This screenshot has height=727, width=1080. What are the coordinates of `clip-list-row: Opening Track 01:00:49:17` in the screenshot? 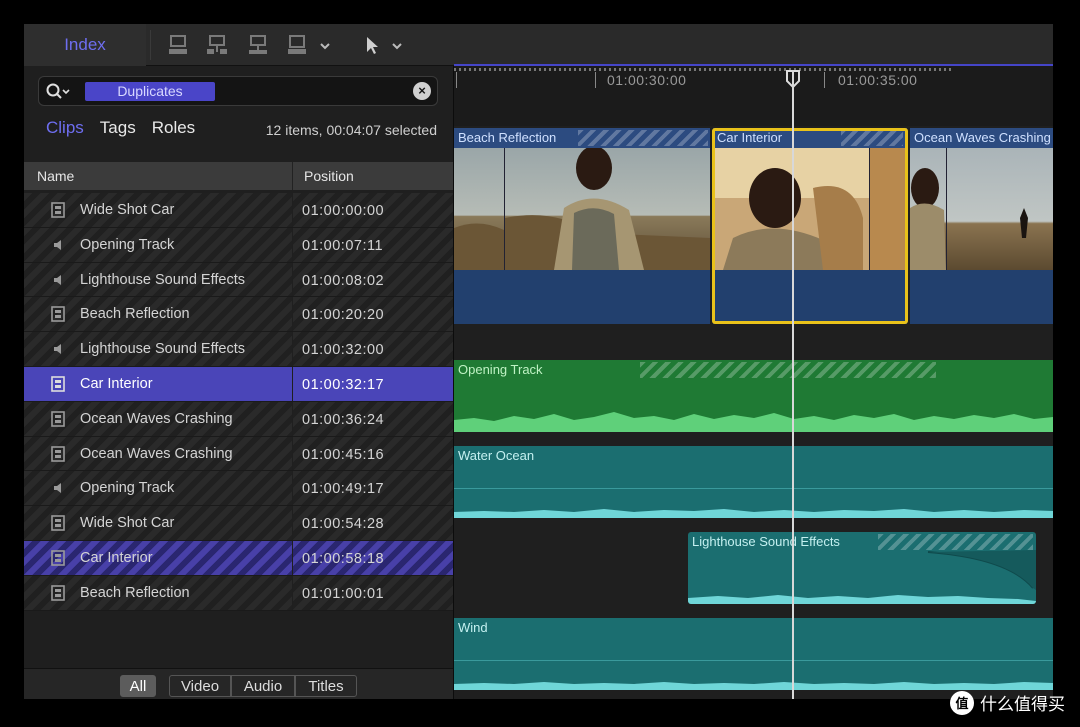 It's located at (238, 489).